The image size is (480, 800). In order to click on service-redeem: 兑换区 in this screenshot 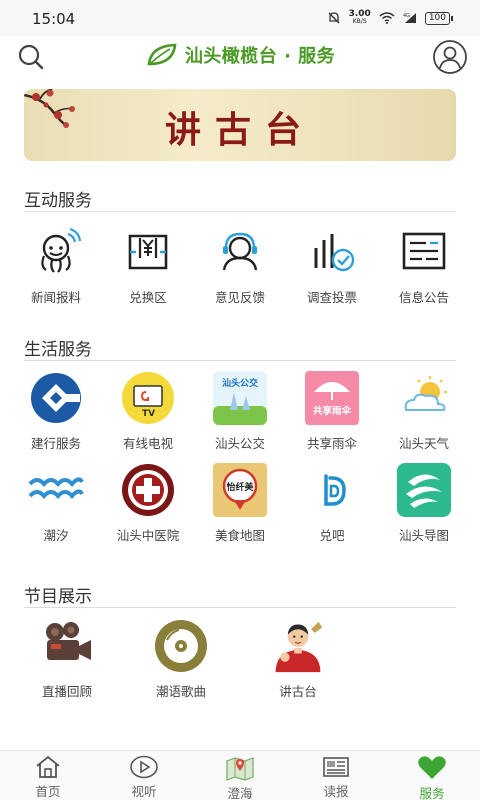, I will do `click(148, 265)`.